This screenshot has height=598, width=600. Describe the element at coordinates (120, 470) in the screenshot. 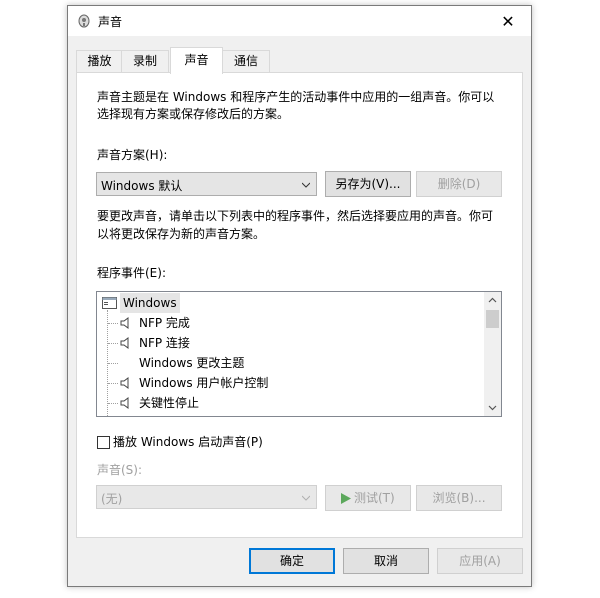

I see `sound-label: 声音(S):` at that location.